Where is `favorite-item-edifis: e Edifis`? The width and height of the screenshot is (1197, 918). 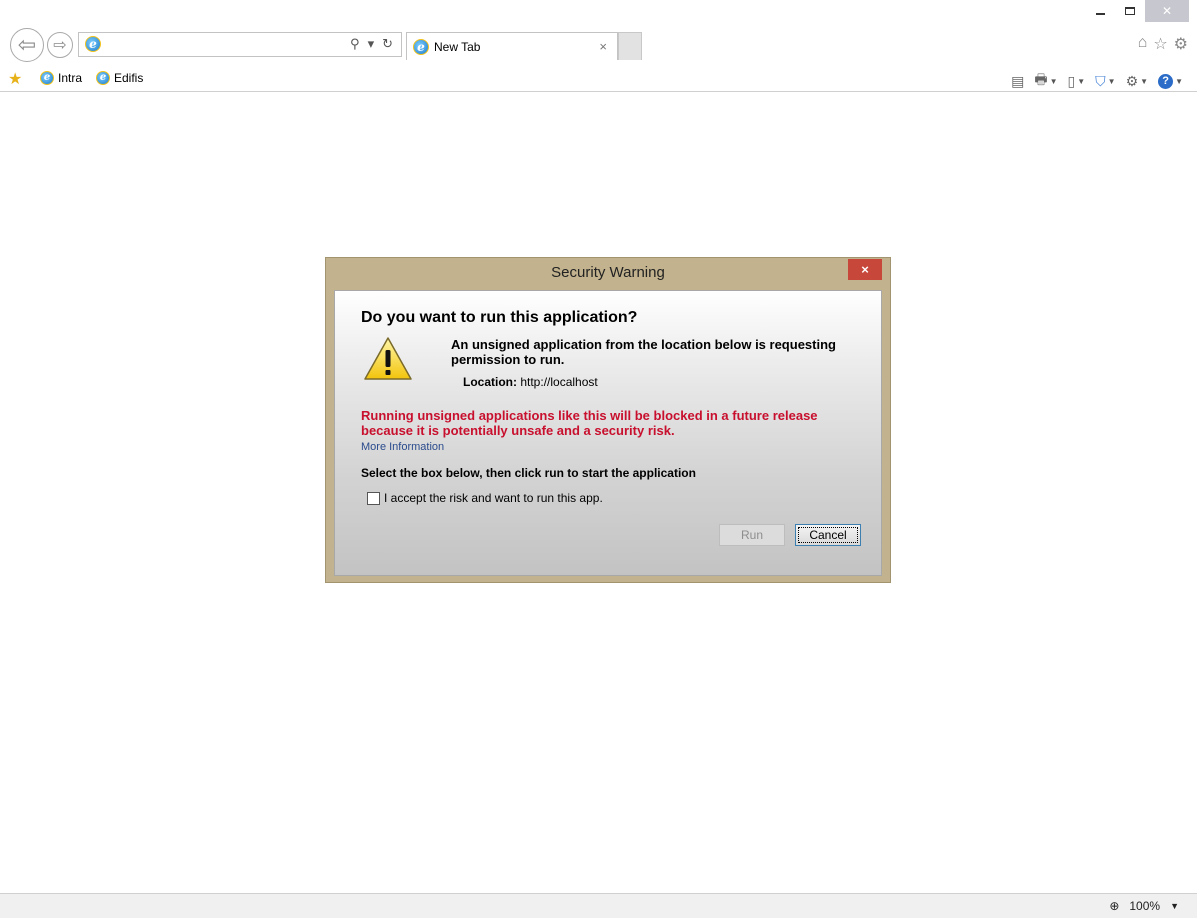 favorite-item-edifis: e Edifis is located at coordinates (119, 78).